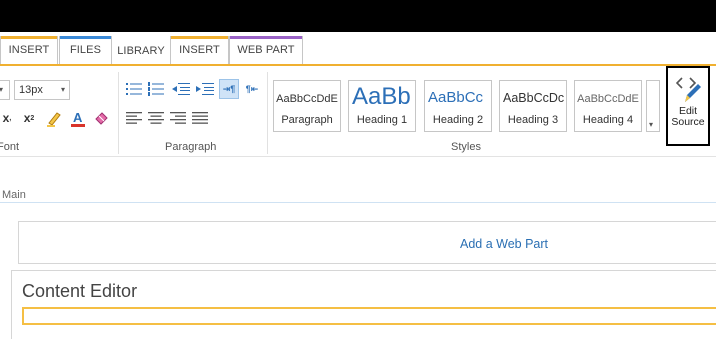 This screenshot has height=339, width=716. I want to click on tab-library: LIBRARY, so click(141, 51).